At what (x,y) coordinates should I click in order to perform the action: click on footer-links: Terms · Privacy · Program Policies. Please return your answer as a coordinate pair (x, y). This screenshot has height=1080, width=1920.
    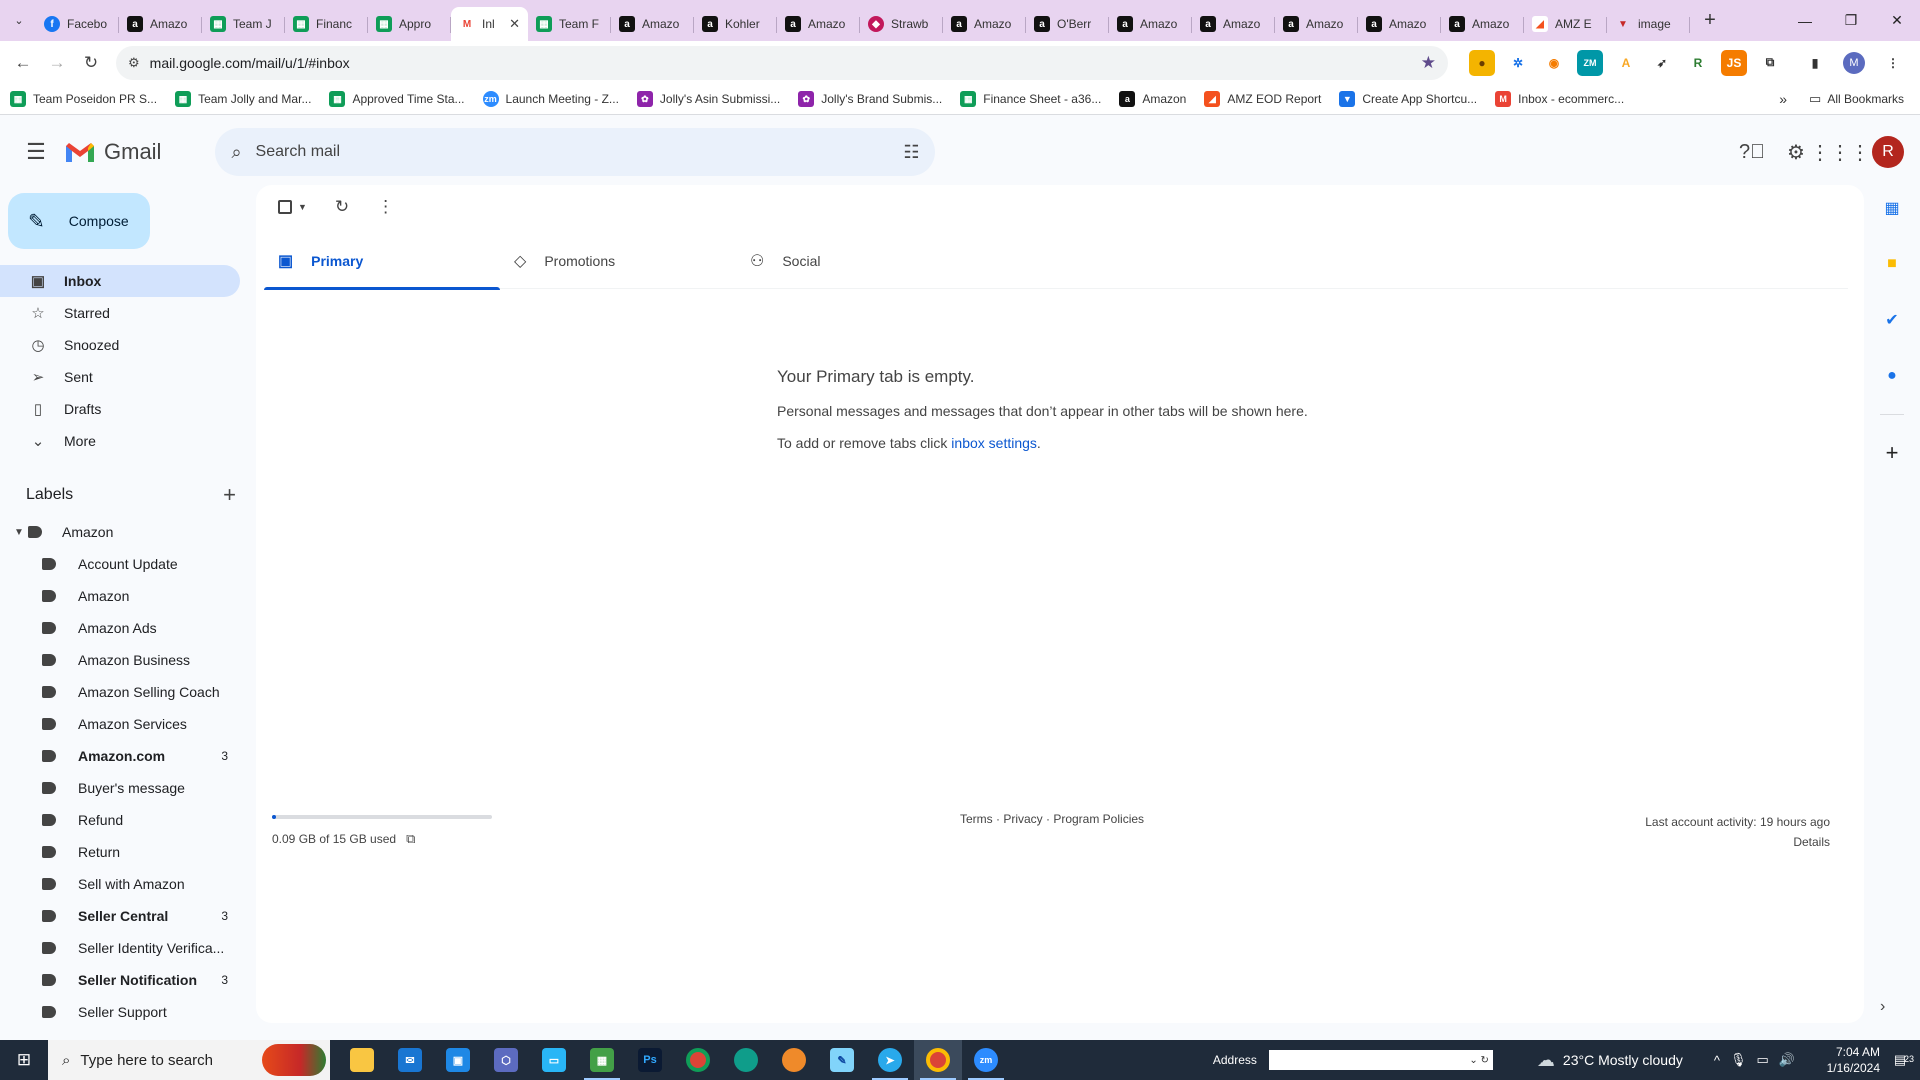
    Looking at the image, I should click on (1052, 819).